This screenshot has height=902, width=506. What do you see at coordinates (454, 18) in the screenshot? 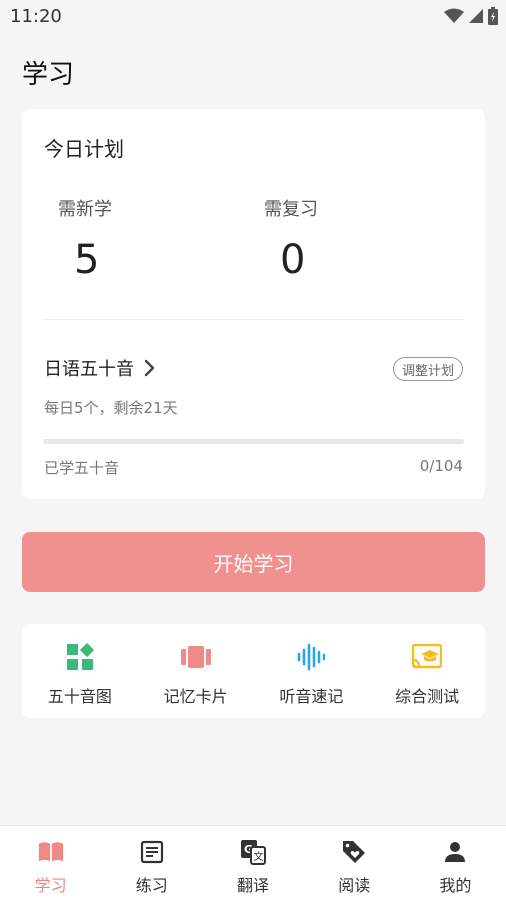
I see `wifi-icon` at bounding box center [454, 18].